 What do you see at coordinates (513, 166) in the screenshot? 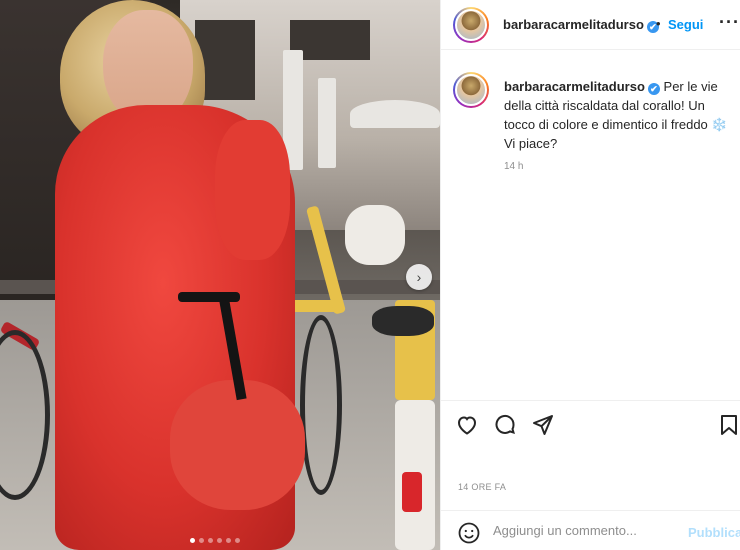
I see `caption-timestamp: 14 h` at bounding box center [513, 166].